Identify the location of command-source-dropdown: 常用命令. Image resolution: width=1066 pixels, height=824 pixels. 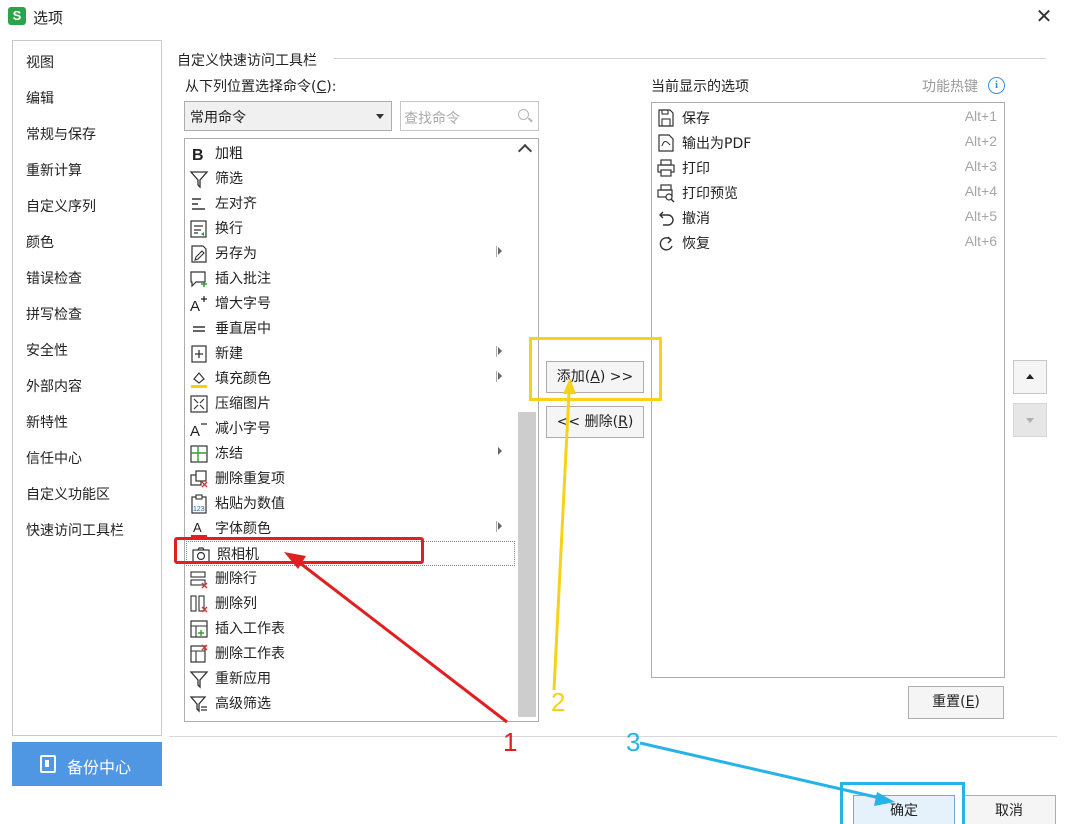
(288, 116).